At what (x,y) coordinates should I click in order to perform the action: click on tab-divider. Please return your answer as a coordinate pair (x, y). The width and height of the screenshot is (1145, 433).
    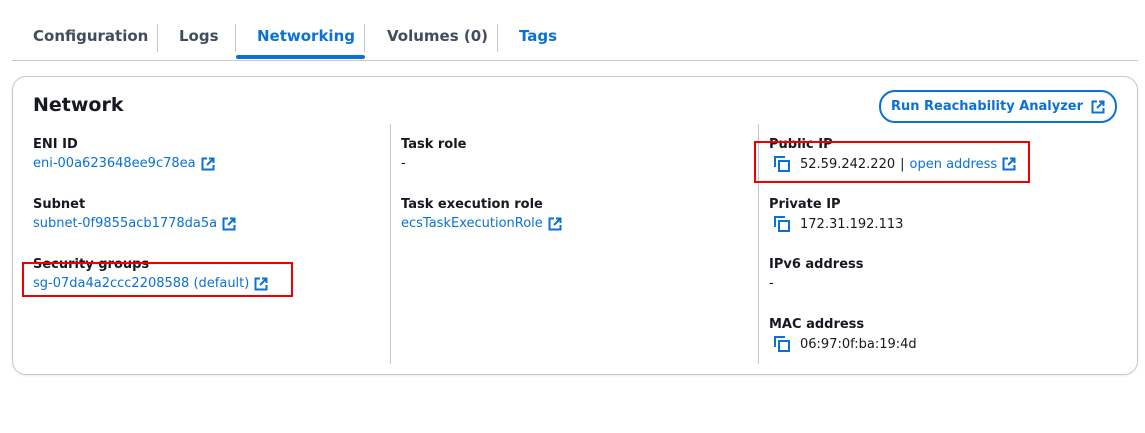
    Looking at the image, I should click on (575, 60).